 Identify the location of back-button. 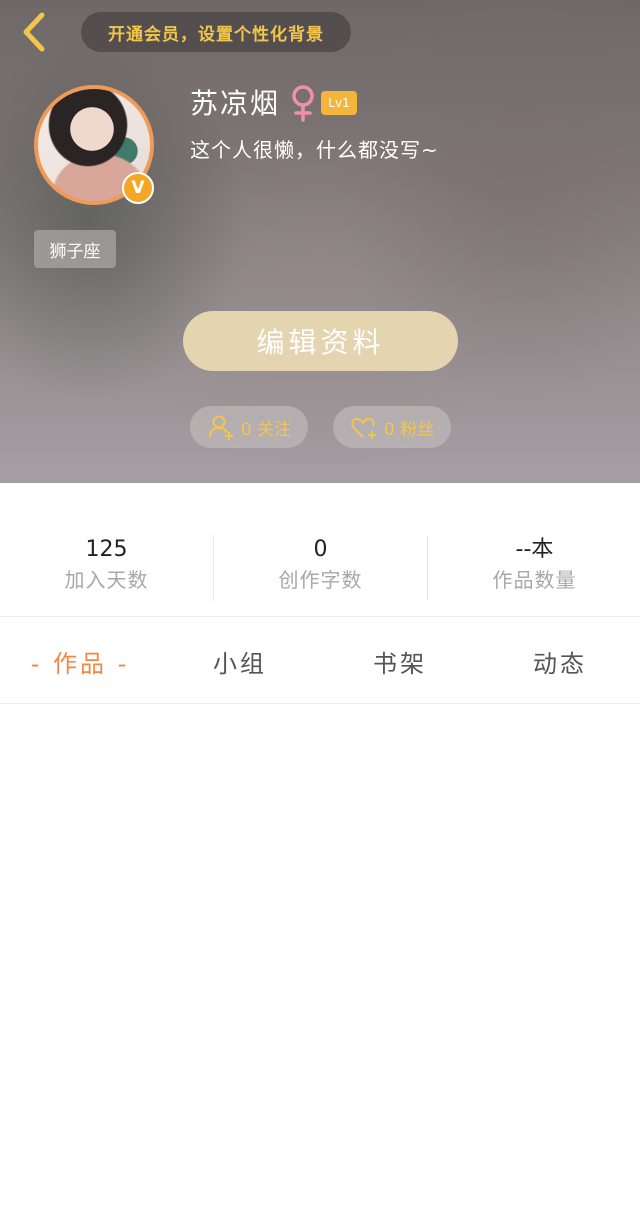
(35, 32).